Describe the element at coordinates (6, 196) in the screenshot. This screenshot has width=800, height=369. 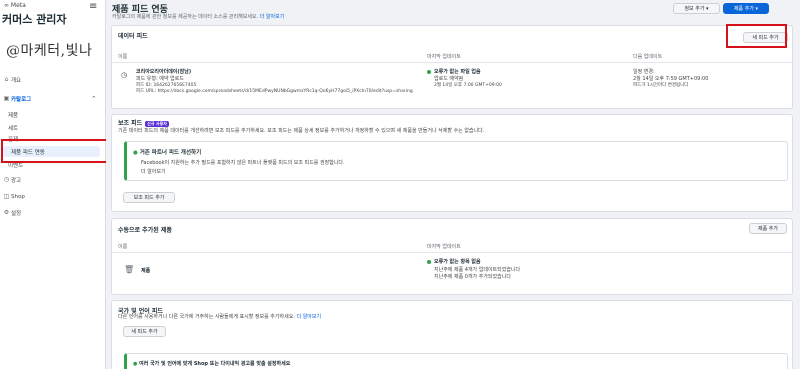
I see `shop-icon: ◫` at that location.